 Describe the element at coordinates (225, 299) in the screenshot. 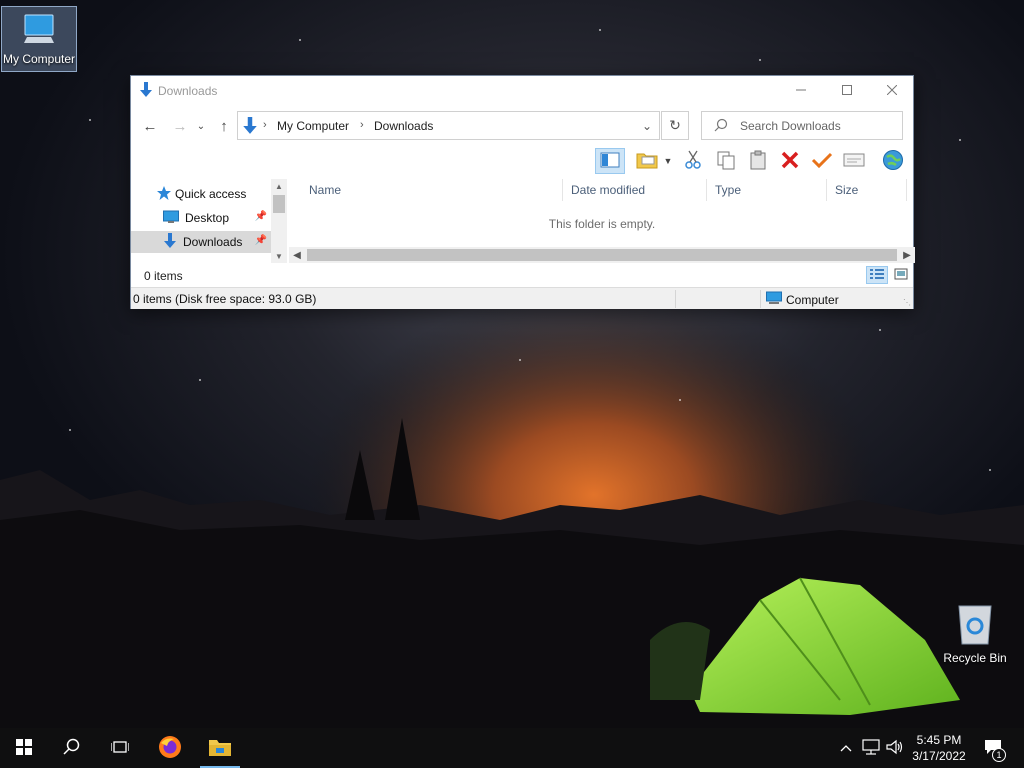

I see `disk-free-space: 0 items (Disk free space: 93.0 GB)` at that location.